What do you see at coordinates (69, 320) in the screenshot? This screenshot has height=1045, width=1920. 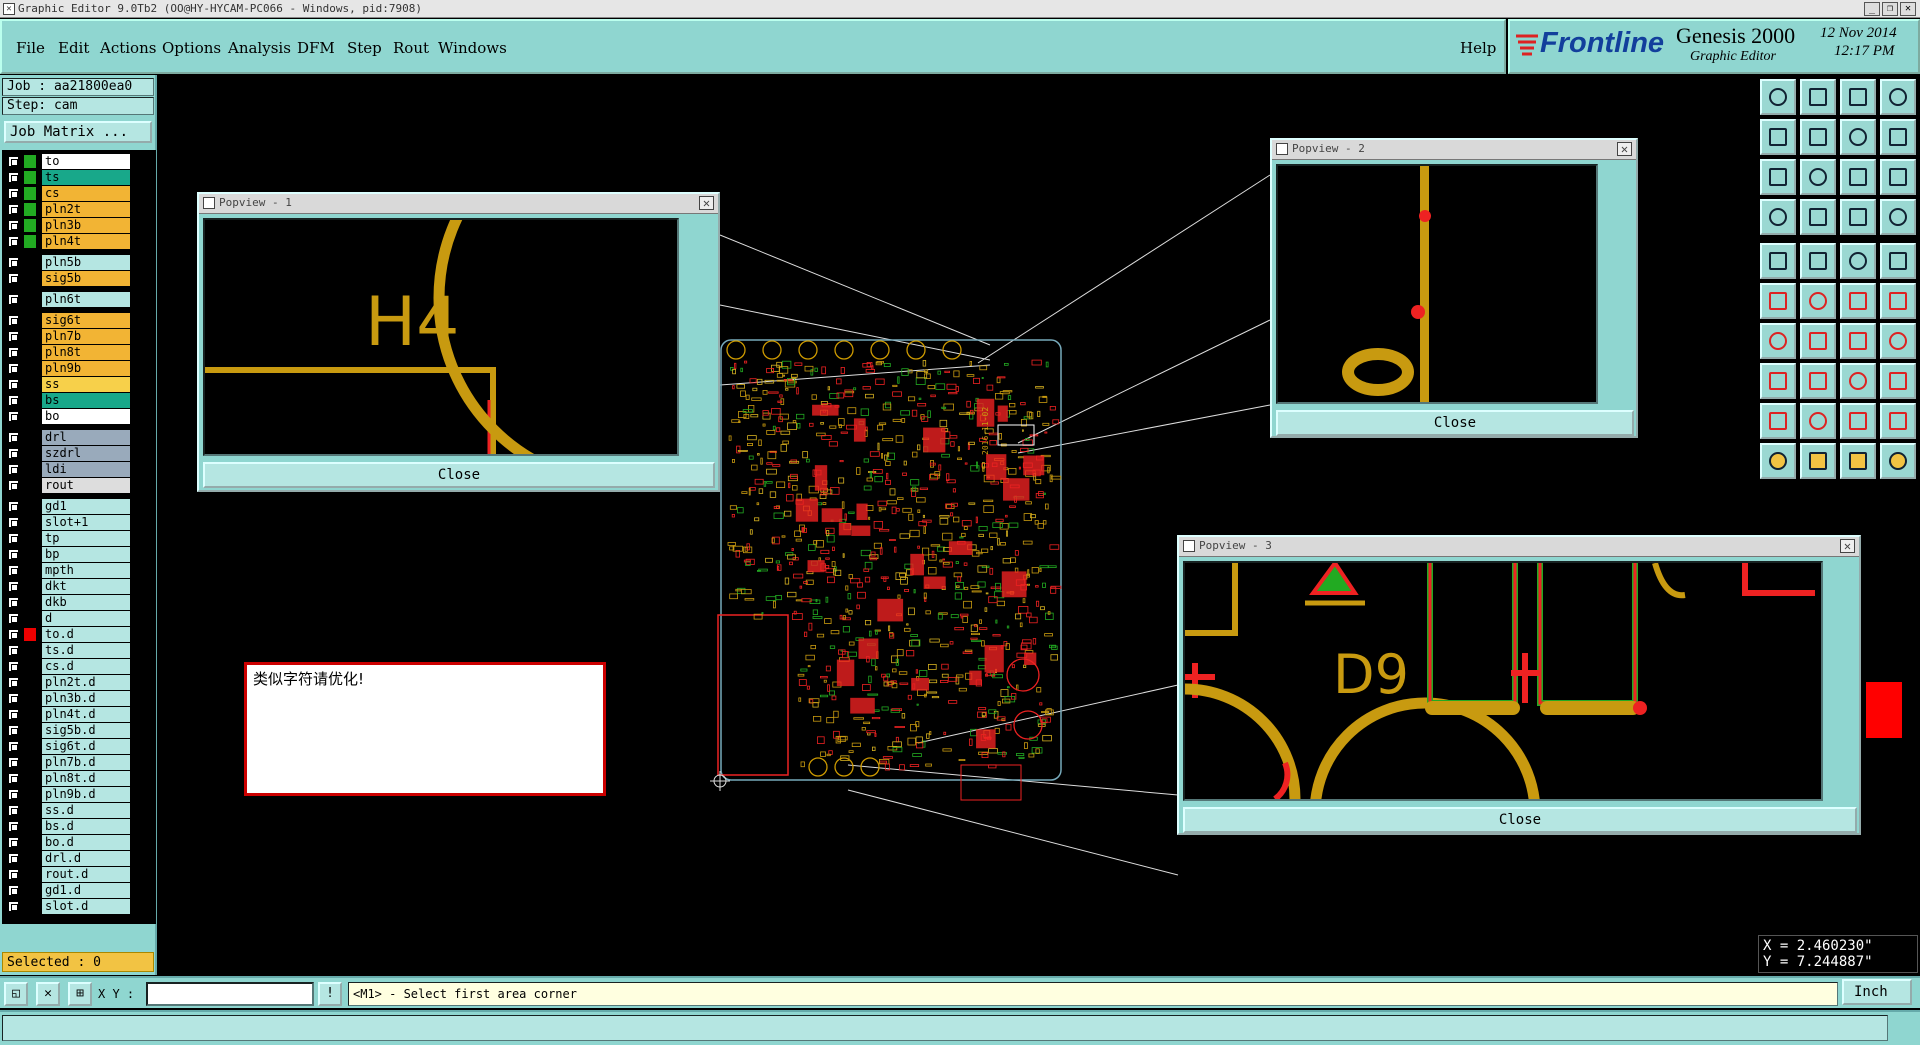 I see `layer-row: sig6t` at bounding box center [69, 320].